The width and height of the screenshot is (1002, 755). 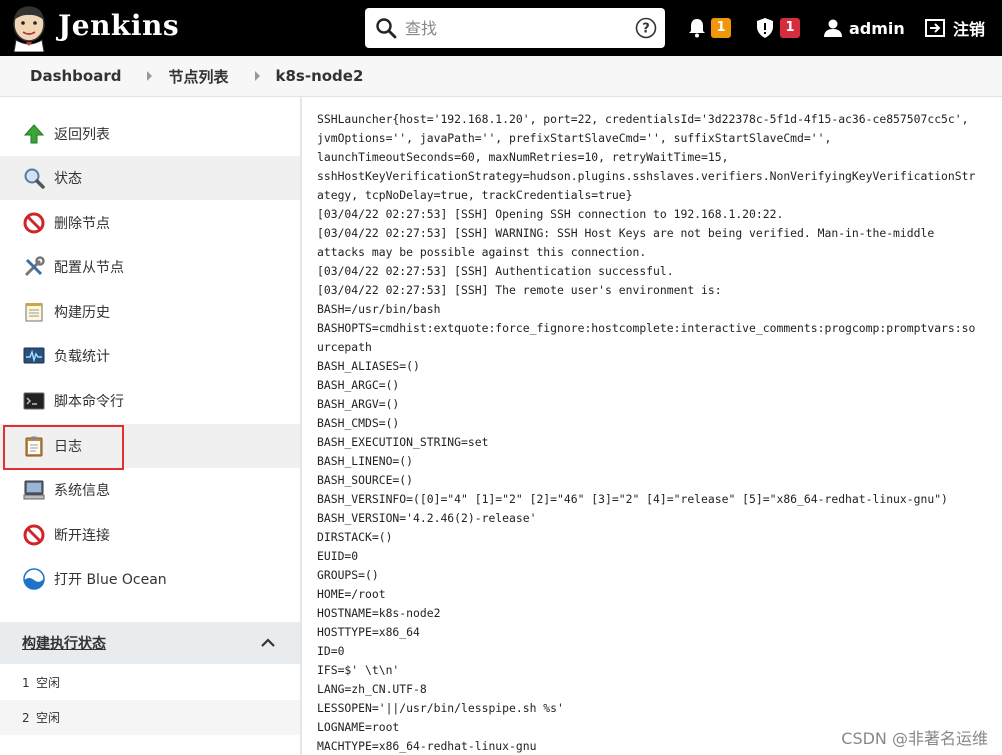 What do you see at coordinates (301, 426) in the screenshot?
I see `content-divider` at bounding box center [301, 426].